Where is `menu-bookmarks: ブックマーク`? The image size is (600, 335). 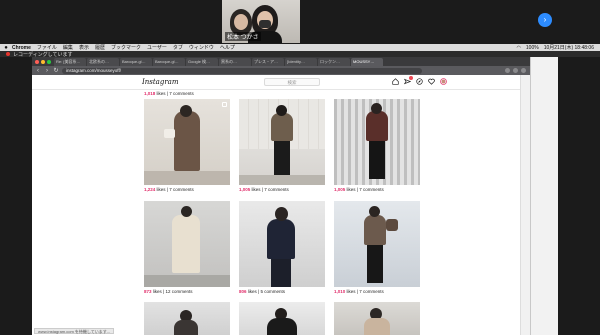
menu-bookmarks: ブックマーク is located at coordinates (126, 47).